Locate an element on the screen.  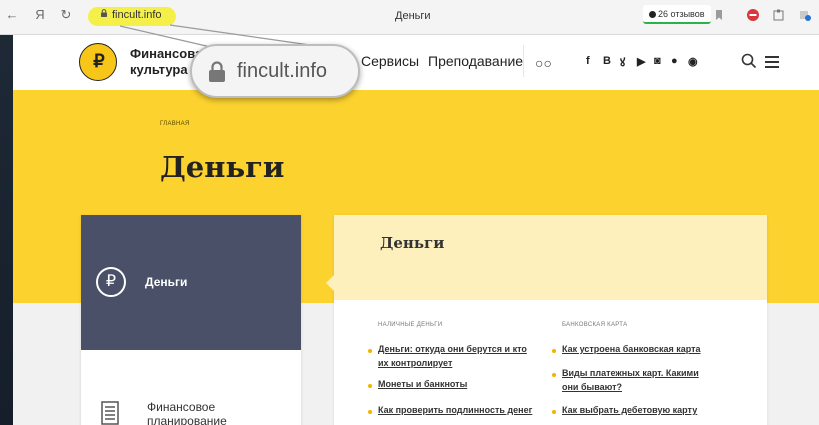
reviews-badge: 26 отзывов is located at coordinates (677, 14).